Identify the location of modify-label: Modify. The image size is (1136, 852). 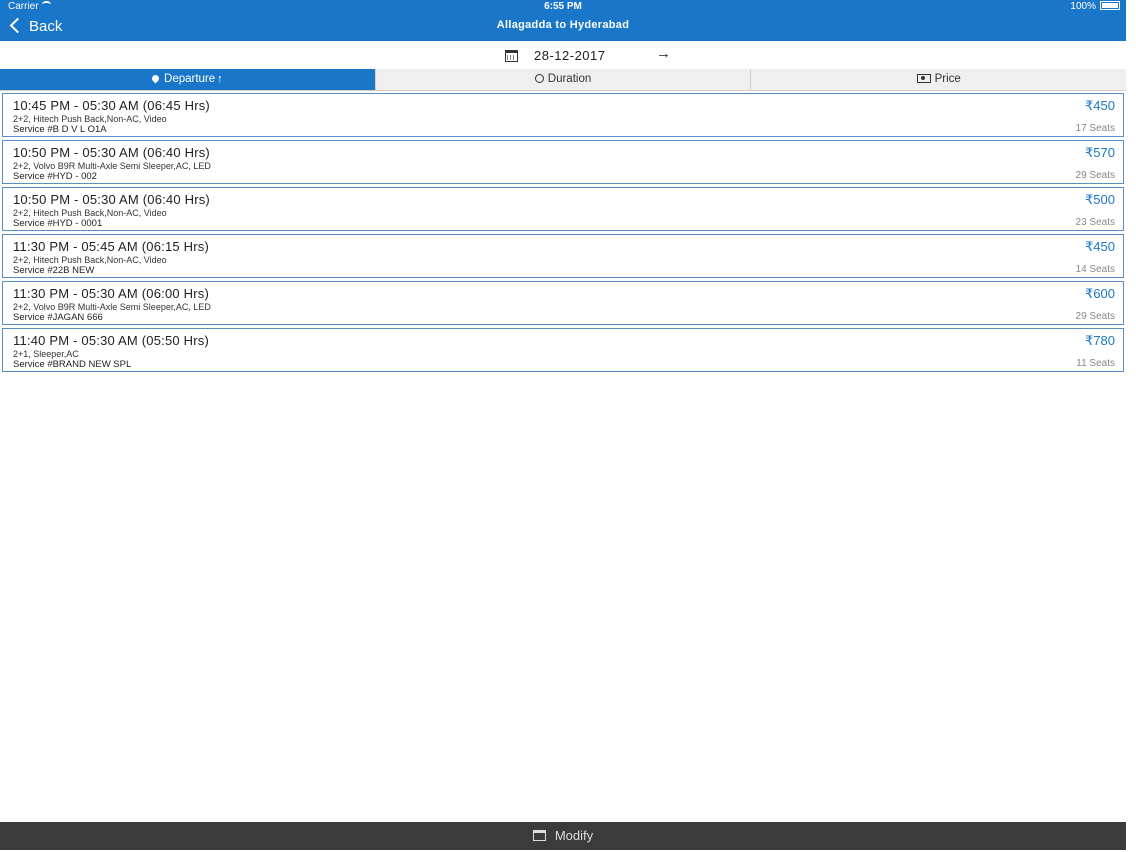
(574, 835).